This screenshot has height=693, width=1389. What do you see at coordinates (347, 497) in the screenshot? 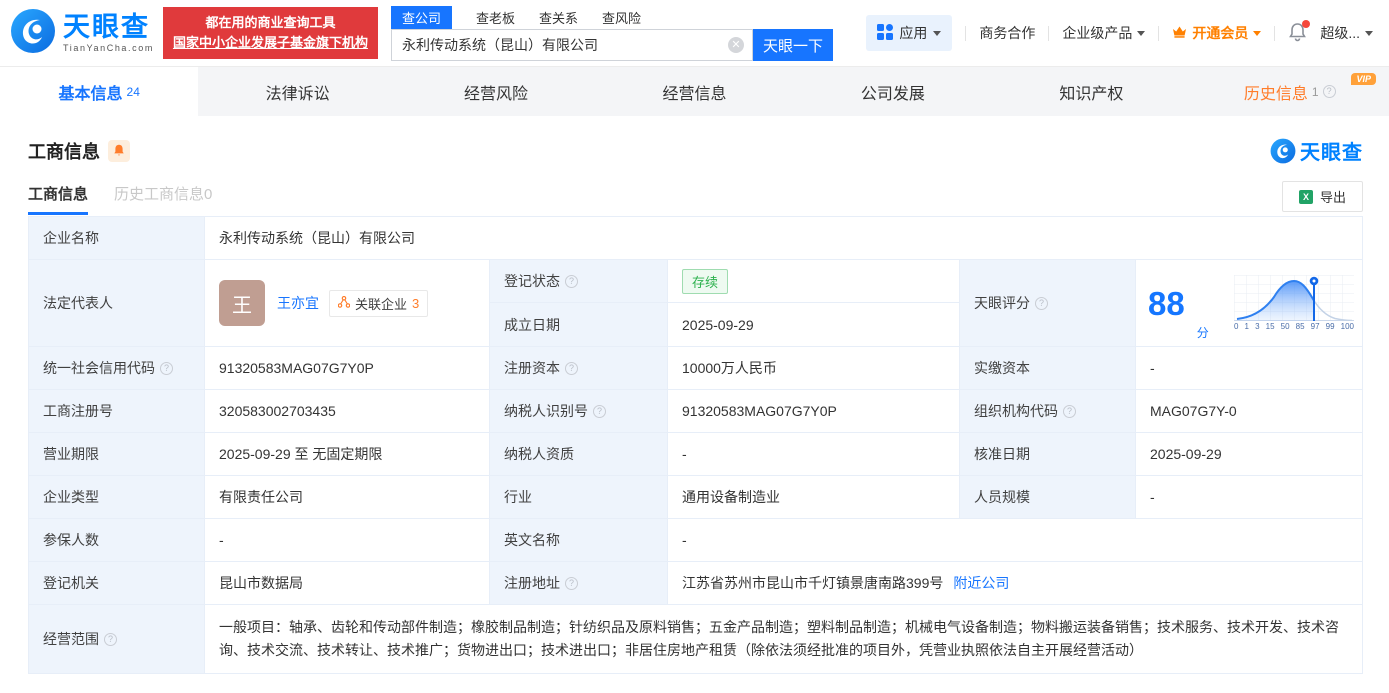
I see `company-type-value: 有限责任公司` at bounding box center [347, 497].